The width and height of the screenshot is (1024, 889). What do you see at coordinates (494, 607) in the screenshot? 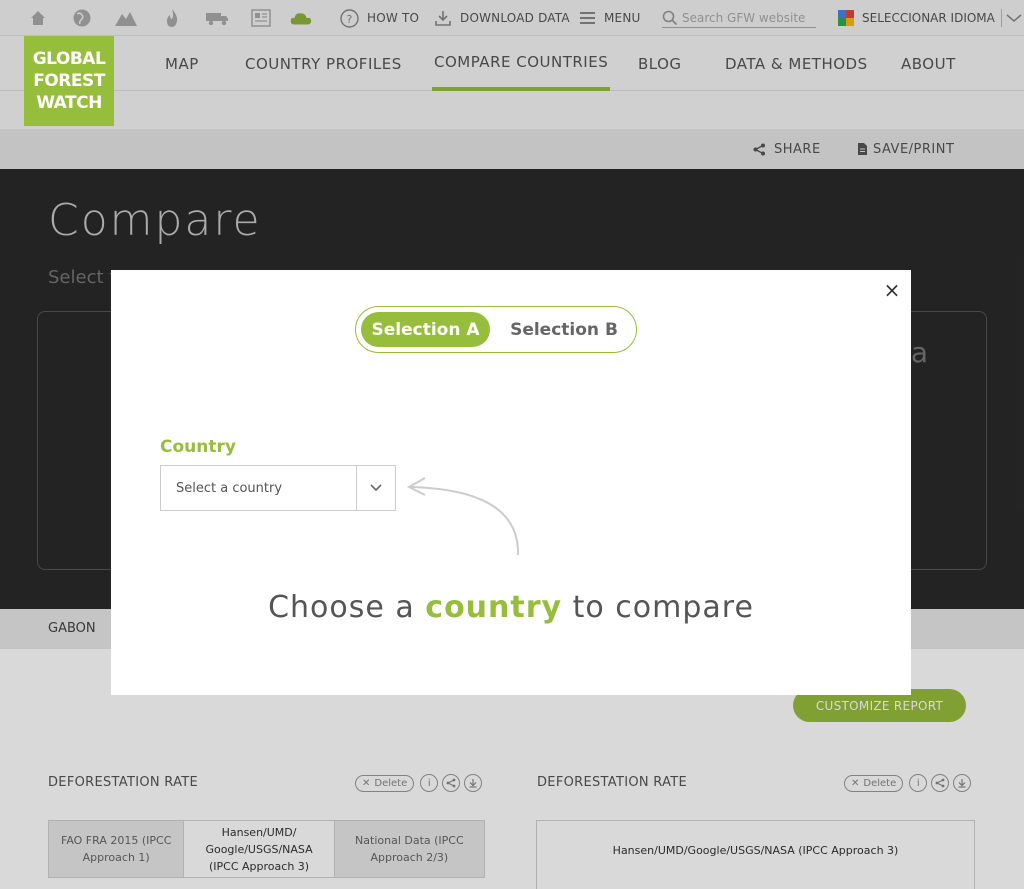
I see `prompt-highlight: country` at bounding box center [494, 607].